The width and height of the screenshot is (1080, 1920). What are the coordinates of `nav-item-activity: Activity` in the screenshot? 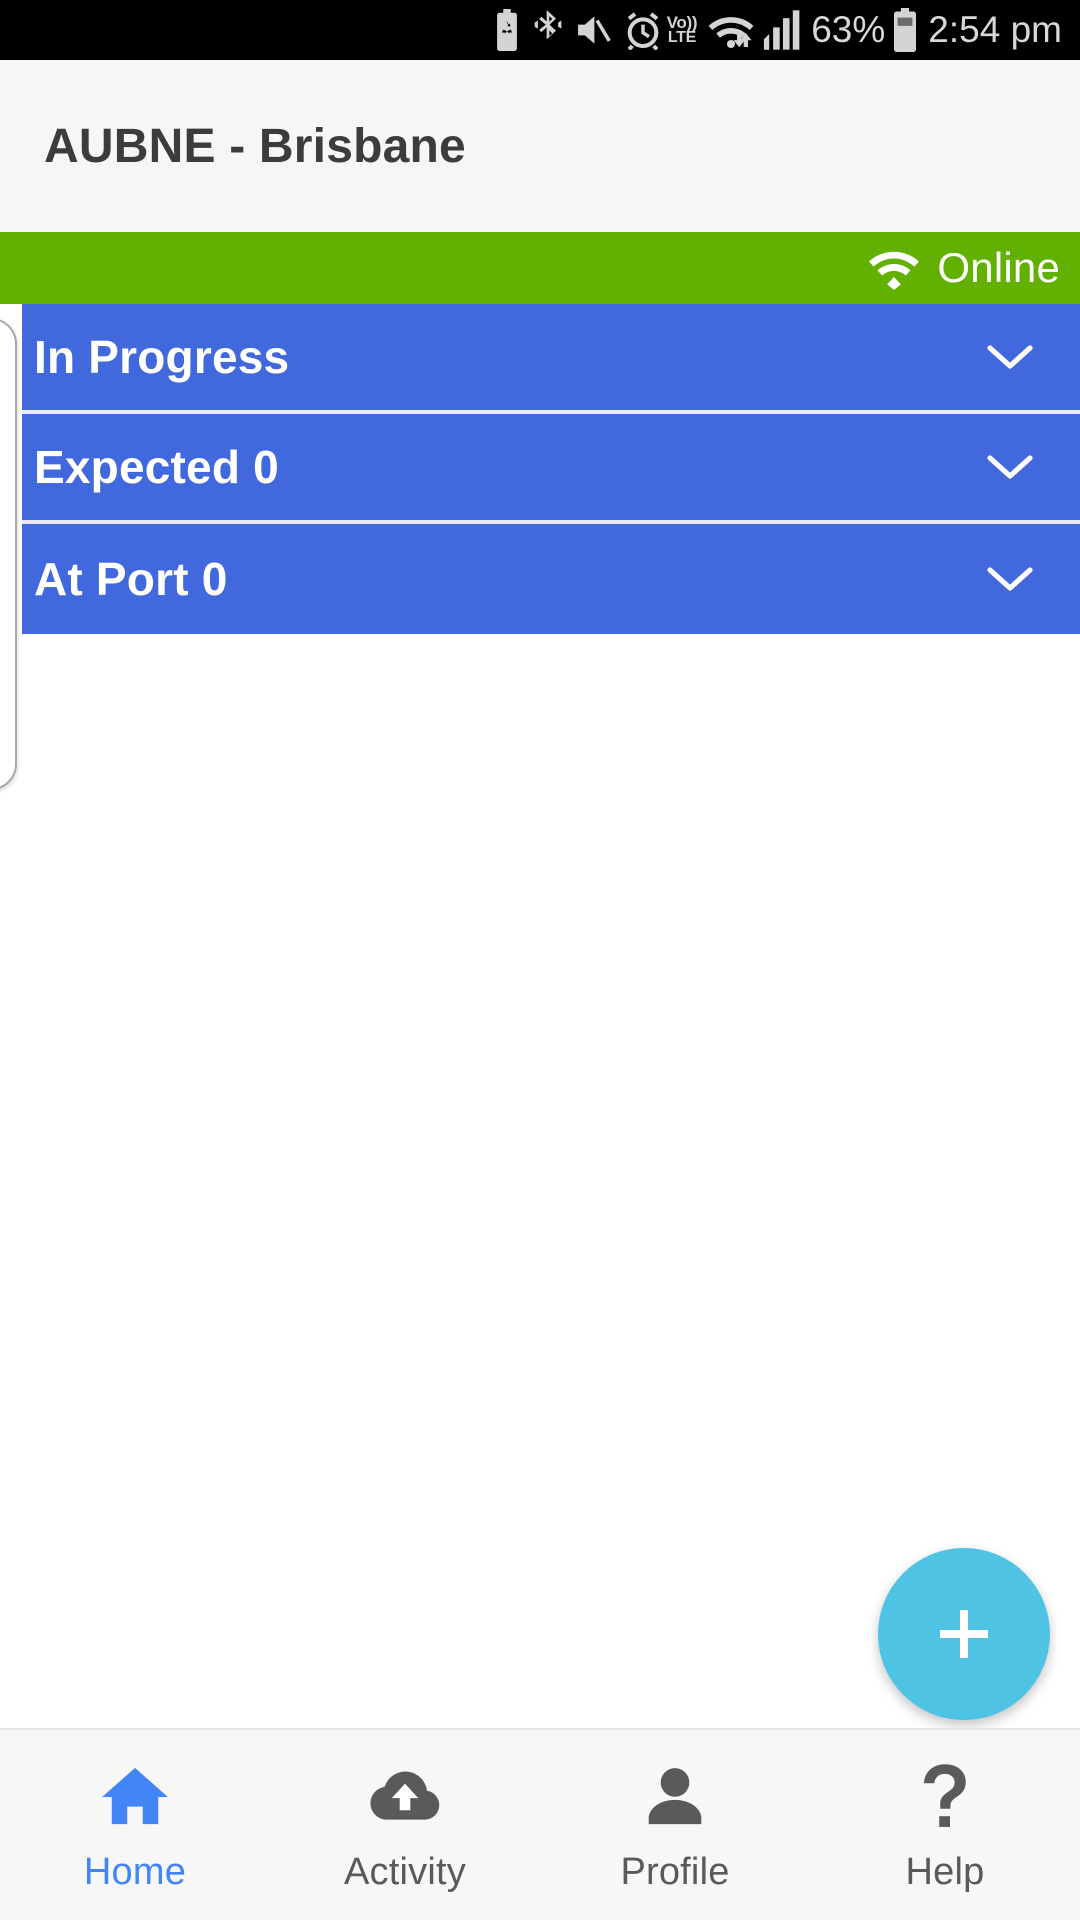 It's located at (405, 1825).